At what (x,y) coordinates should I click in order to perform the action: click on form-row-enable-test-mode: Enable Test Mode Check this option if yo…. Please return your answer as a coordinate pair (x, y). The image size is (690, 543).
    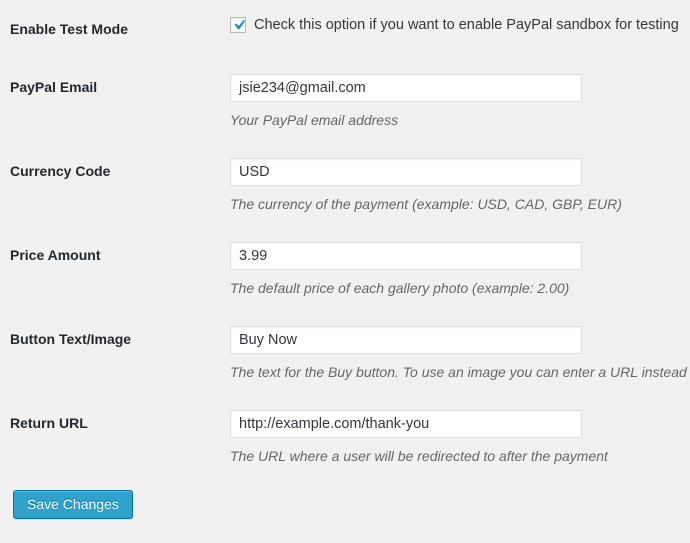
    Looking at the image, I should click on (345, 31).